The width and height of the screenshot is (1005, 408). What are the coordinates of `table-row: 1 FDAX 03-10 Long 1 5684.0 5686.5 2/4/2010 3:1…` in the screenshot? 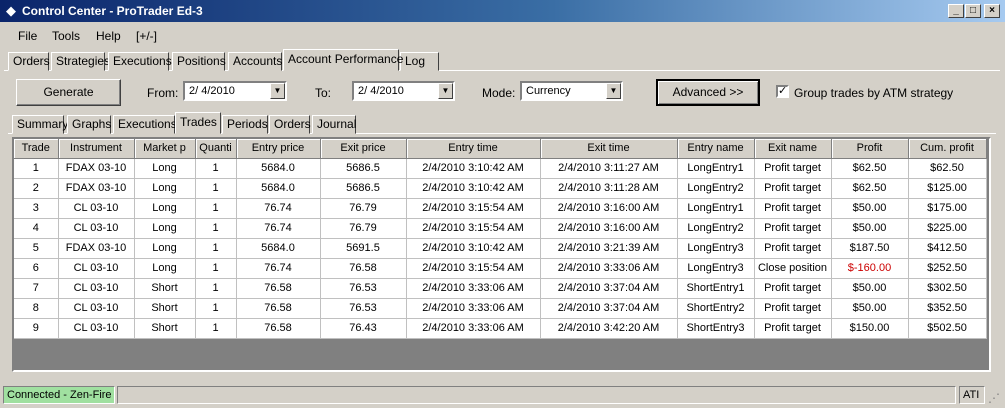 It's located at (500, 168).